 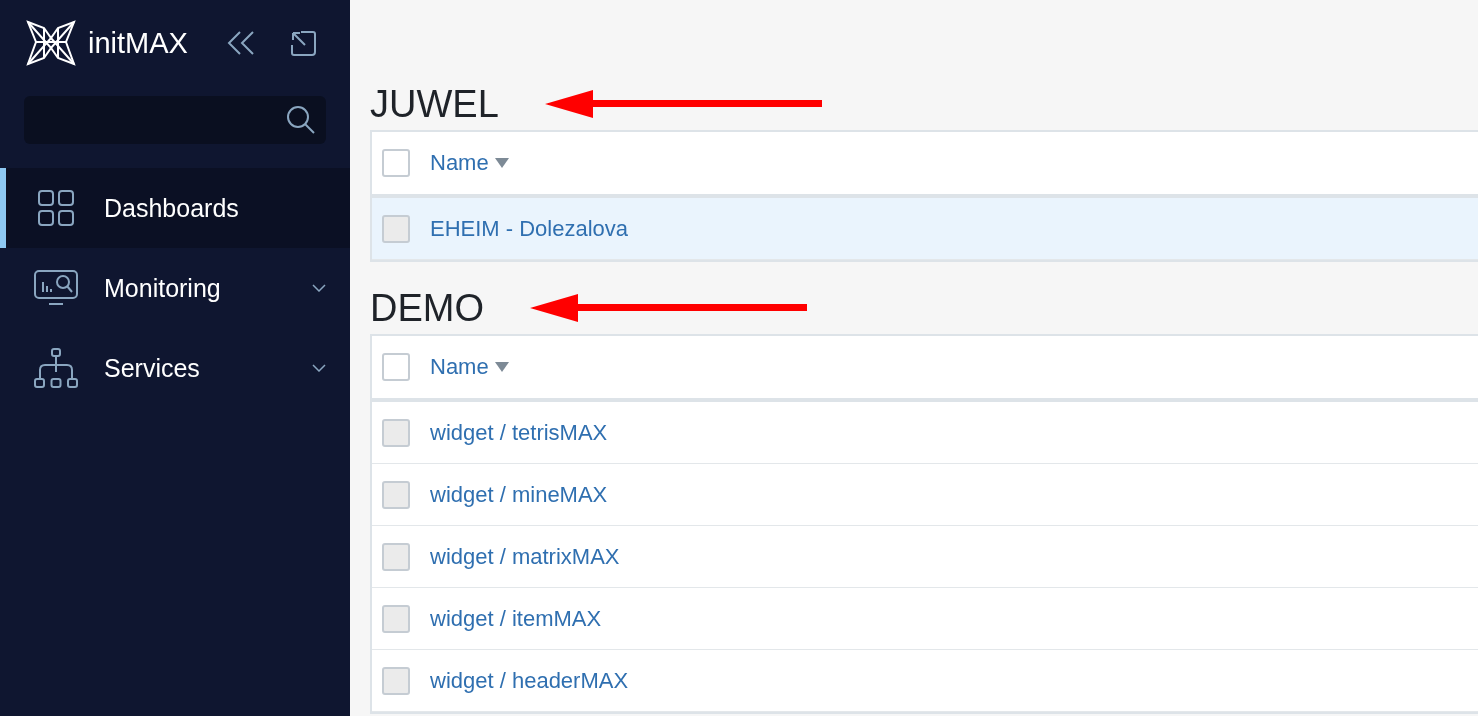 I want to click on group-title: JUWEL, so click(x=434, y=104).